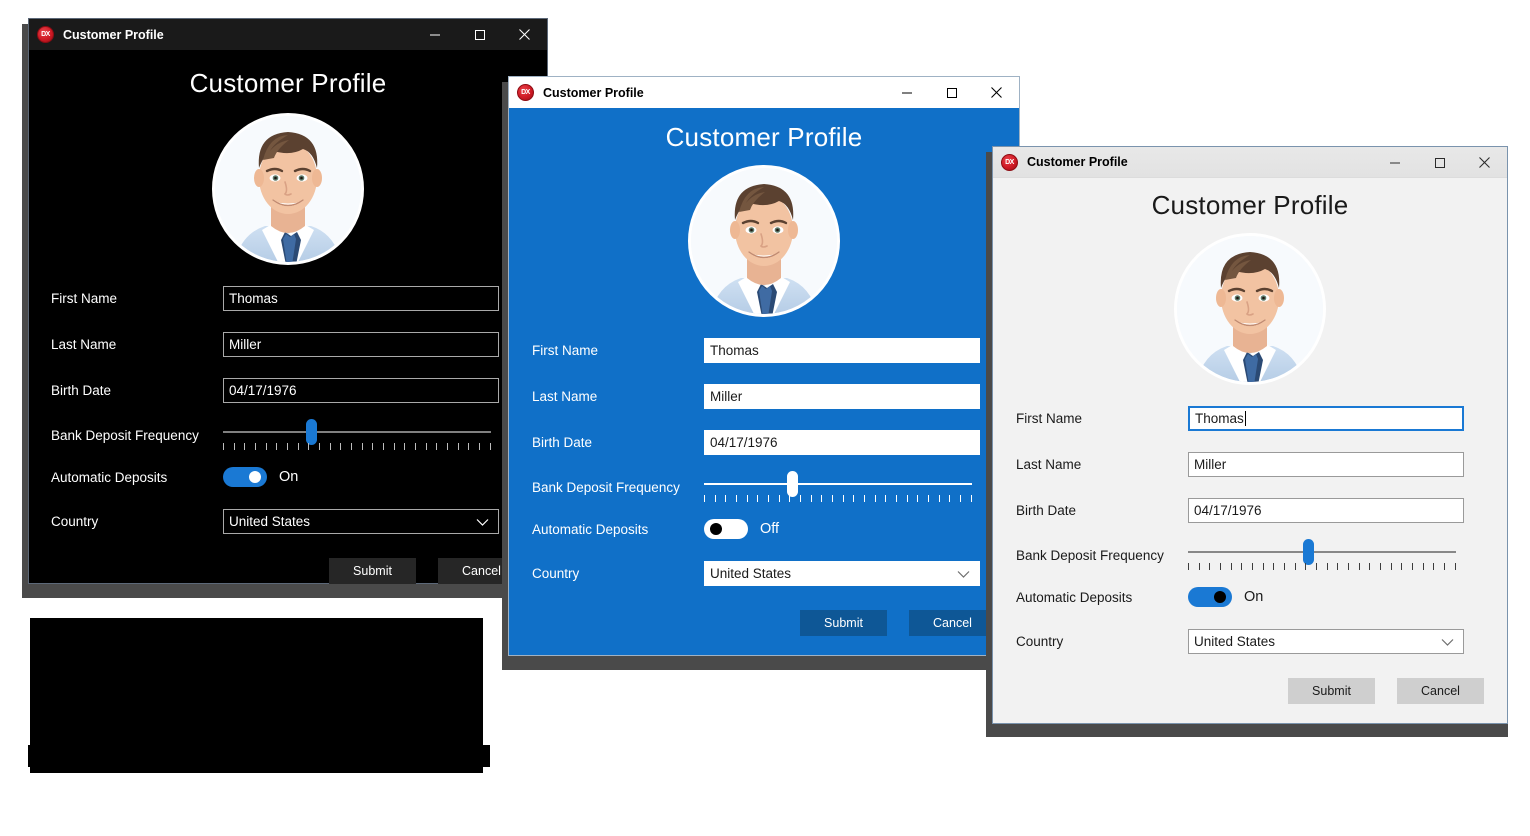 This screenshot has width=1530, height=836. What do you see at coordinates (84, 298) in the screenshot?
I see `first-name-label: First Name` at bounding box center [84, 298].